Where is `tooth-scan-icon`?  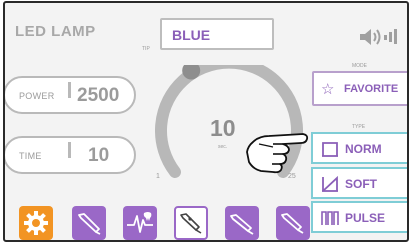
tooth-scan-icon is located at coordinates (140, 222).